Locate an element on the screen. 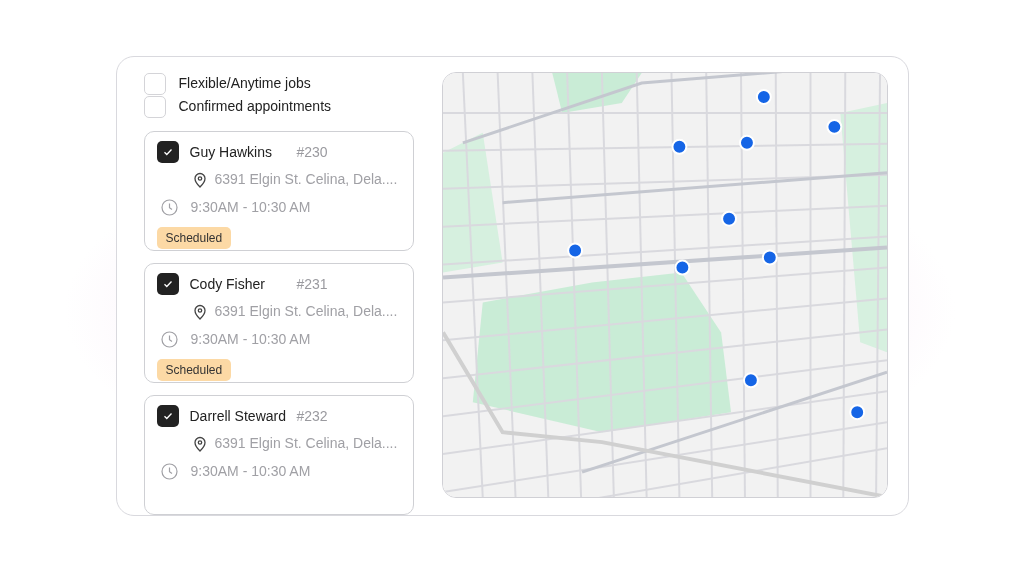 The width and height of the screenshot is (1024, 572). job-card: Darrell Steward #232 6391 Elgin St. Celina, Dela.... 9:30AM - 10:30 AM is located at coordinates (278, 455).